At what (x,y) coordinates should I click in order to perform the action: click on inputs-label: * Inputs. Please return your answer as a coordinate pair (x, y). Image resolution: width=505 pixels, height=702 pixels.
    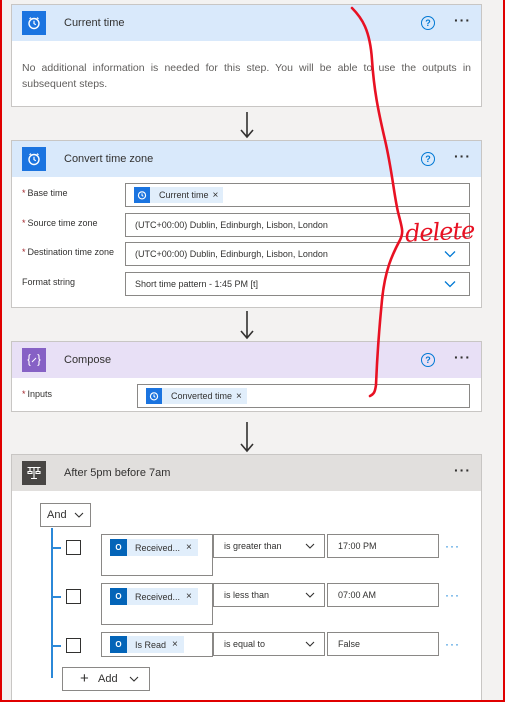
    Looking at the image, I should click on (37, 394).